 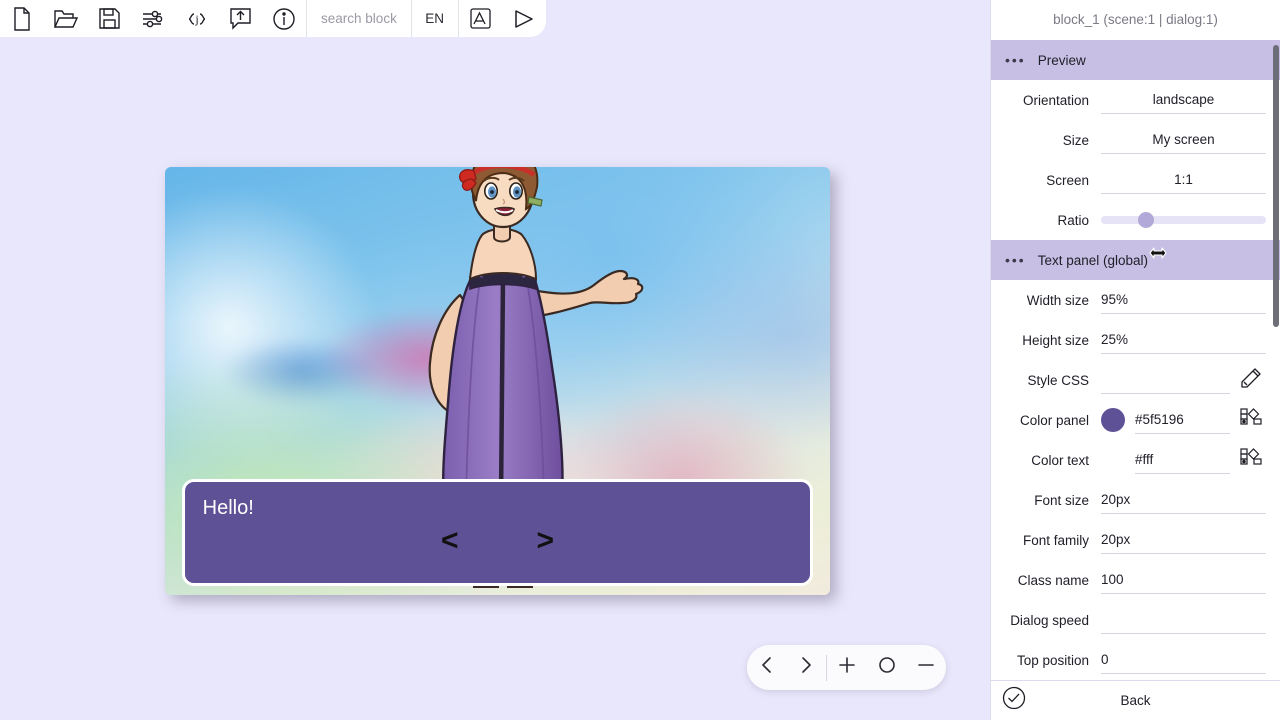 I want to click on value-screen: 1:1, so click(x=1183, y=180).